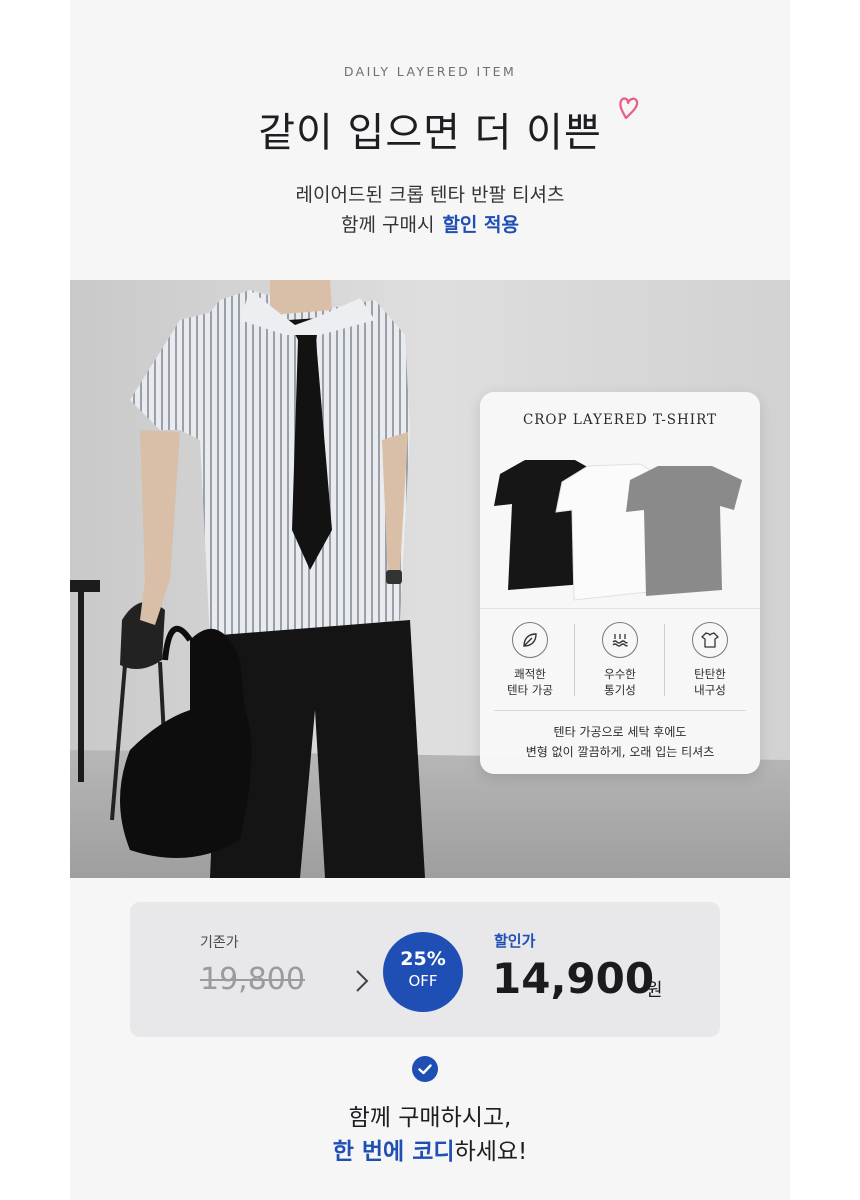 This screenshot has height=1200, width=860. What do you see at coordinates (423, 981) in the screenshot?
I see `discount-off: OFF` at bounding box center [423, 981].